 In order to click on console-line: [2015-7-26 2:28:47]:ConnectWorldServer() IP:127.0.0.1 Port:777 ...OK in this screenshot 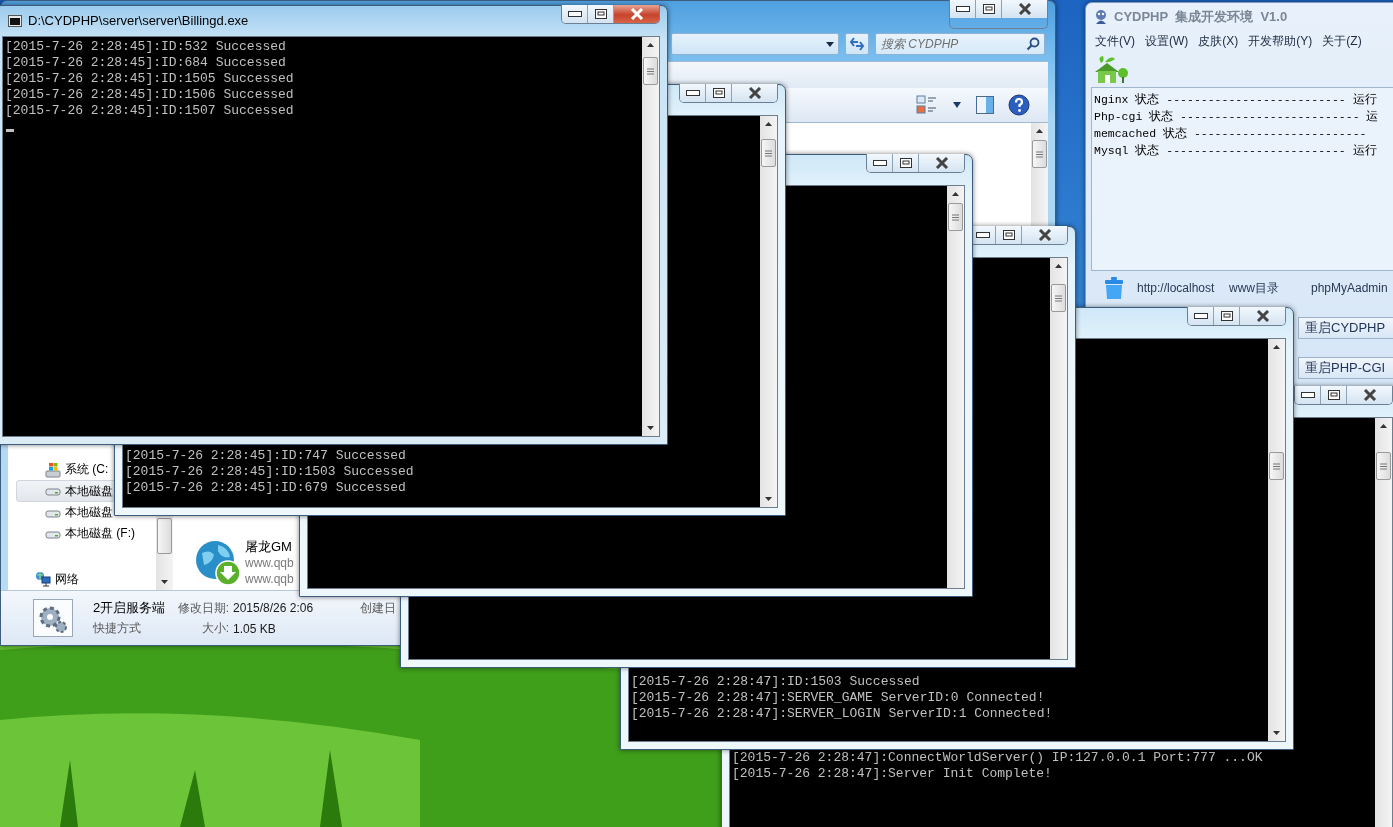, I will do `click(997, 758)`.